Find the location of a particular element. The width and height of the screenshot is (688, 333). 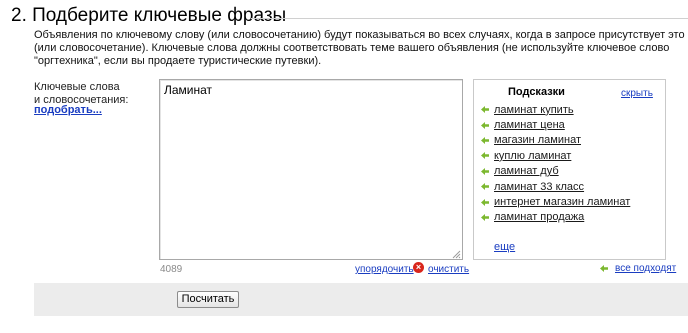

suggestion-item: ламинат купить is located at coordinates (555, 109).